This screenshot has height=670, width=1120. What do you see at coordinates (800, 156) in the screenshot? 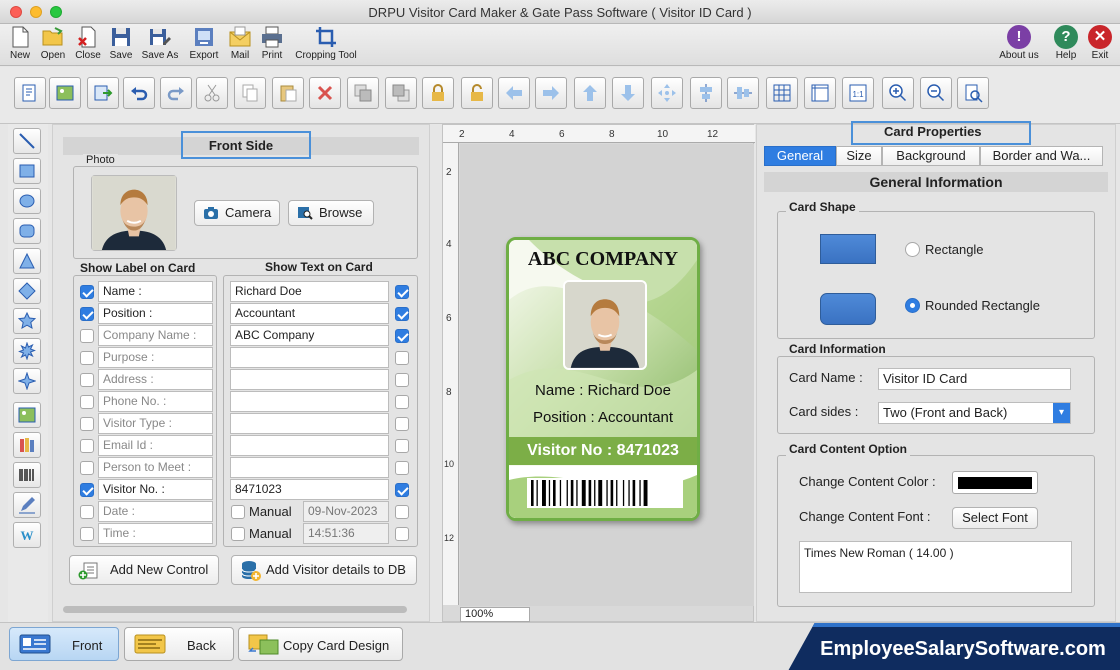
I see `tab-general: General` at bounding box center [800, 156].